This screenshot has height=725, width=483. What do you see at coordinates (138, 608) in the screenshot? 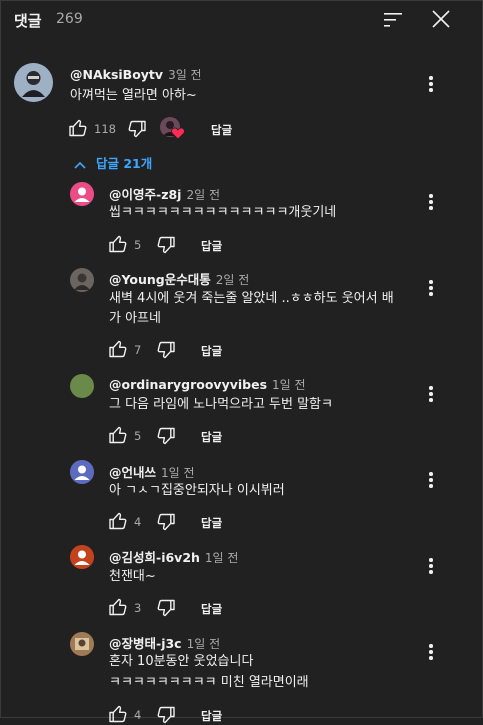
I see `like-count: 3` at bounding box center [138, 608].